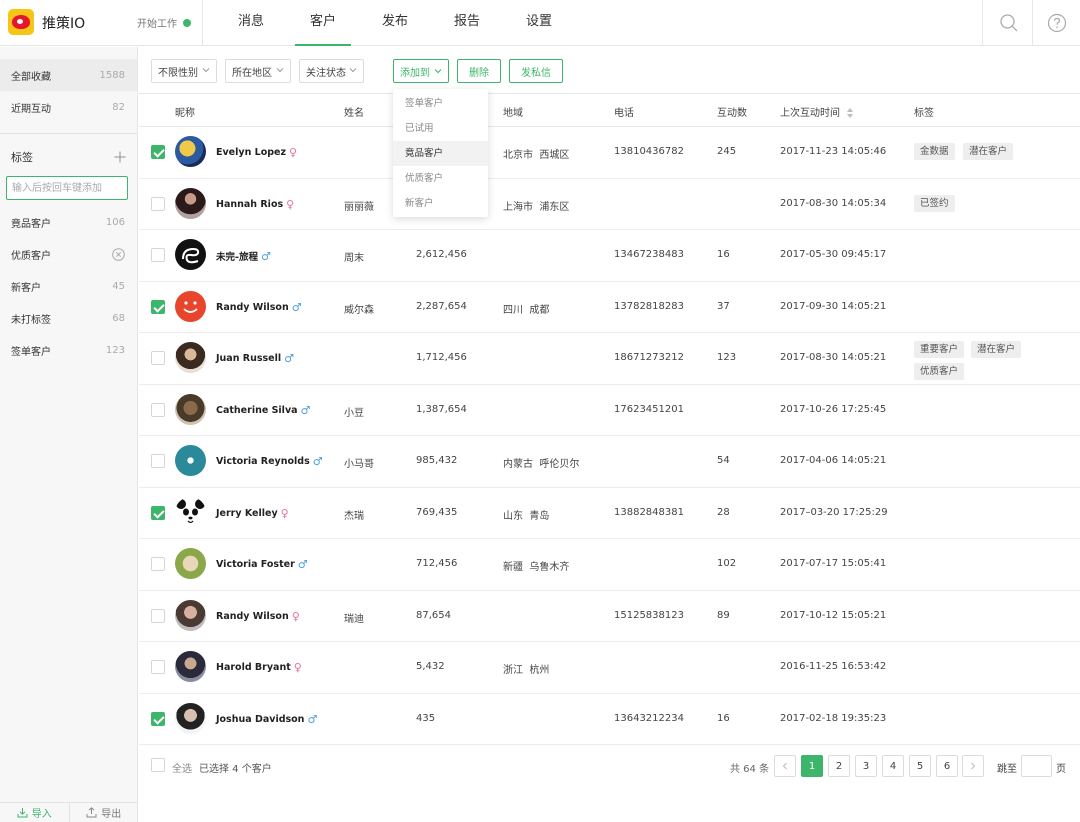 Image resolution: width=1080 pixels, height=822 pixels. I want to click on goto-page-input, so click(1036, 766).